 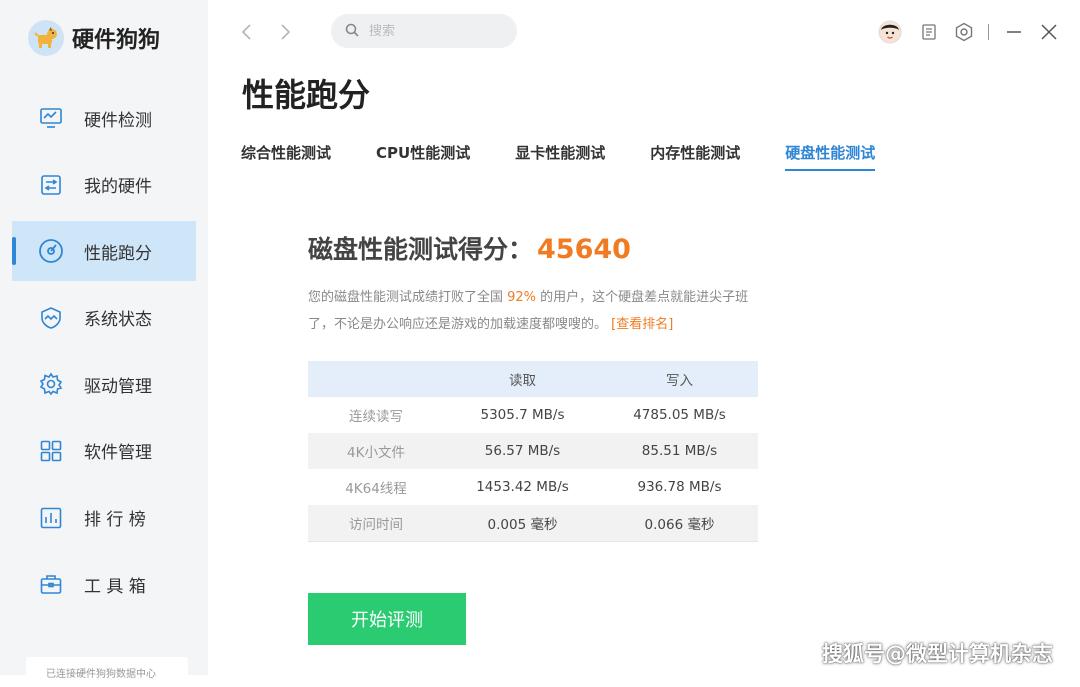 I want to click on bar-chart-icon, so click(x=51, y=518).